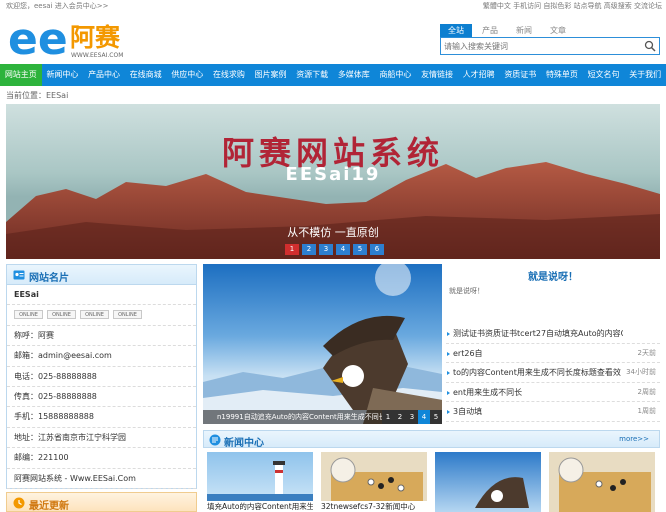 Image resolution: width=666 pixels, height=512 pixels. Describe the element at coordinates (19, 503) in the screenshot. I see `update-icon` at that location.